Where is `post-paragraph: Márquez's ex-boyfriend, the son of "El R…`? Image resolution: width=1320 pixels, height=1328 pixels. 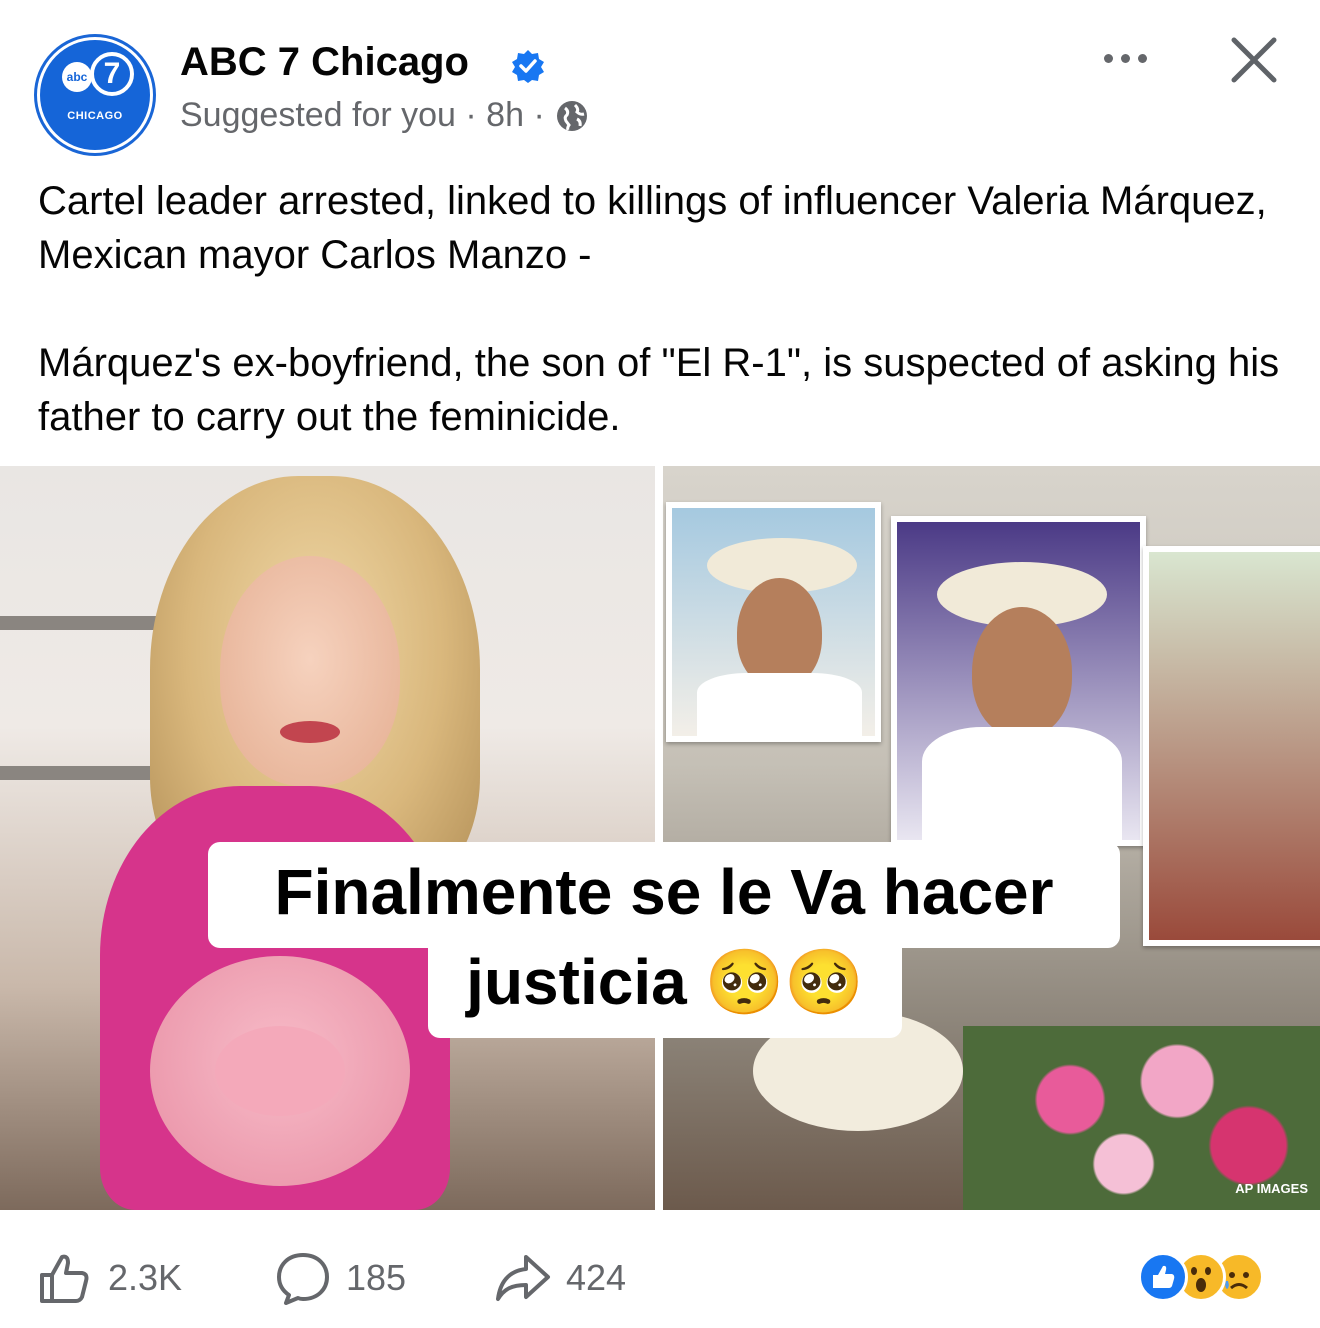 post-paragraph: Márquez's ex-boyfriend, the son of "El R… is located at coordinates (659, 390).